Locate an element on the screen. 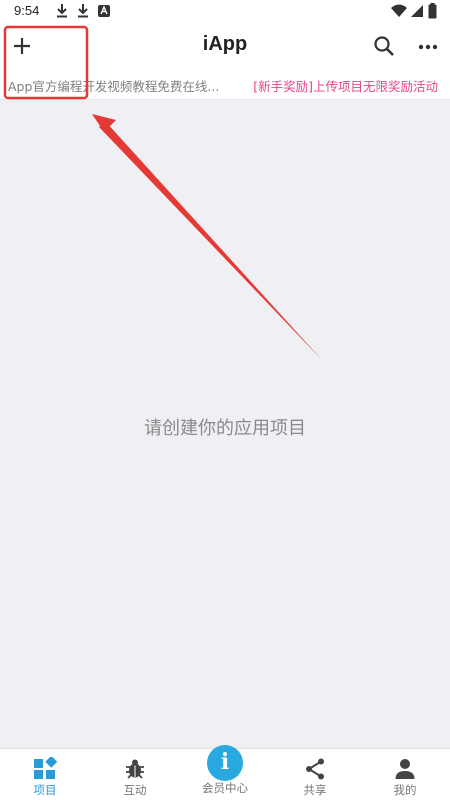  bottom-nav: 项目 互动 i 会员中心 共享 我的 is located at coordinates (225, 772).